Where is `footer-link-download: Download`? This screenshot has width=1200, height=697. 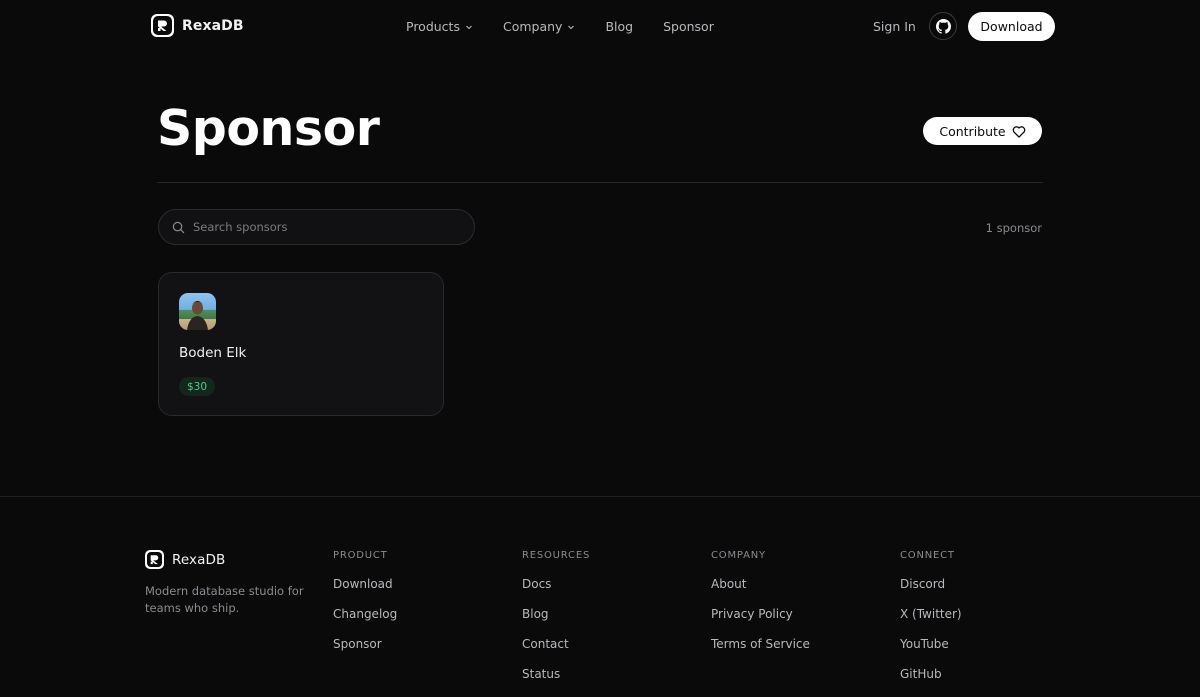 footer-link-download: Download is located at coordinates (365, 592).